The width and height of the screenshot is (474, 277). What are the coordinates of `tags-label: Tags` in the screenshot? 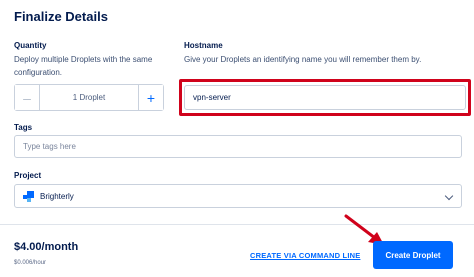 It's located at (23, 127).